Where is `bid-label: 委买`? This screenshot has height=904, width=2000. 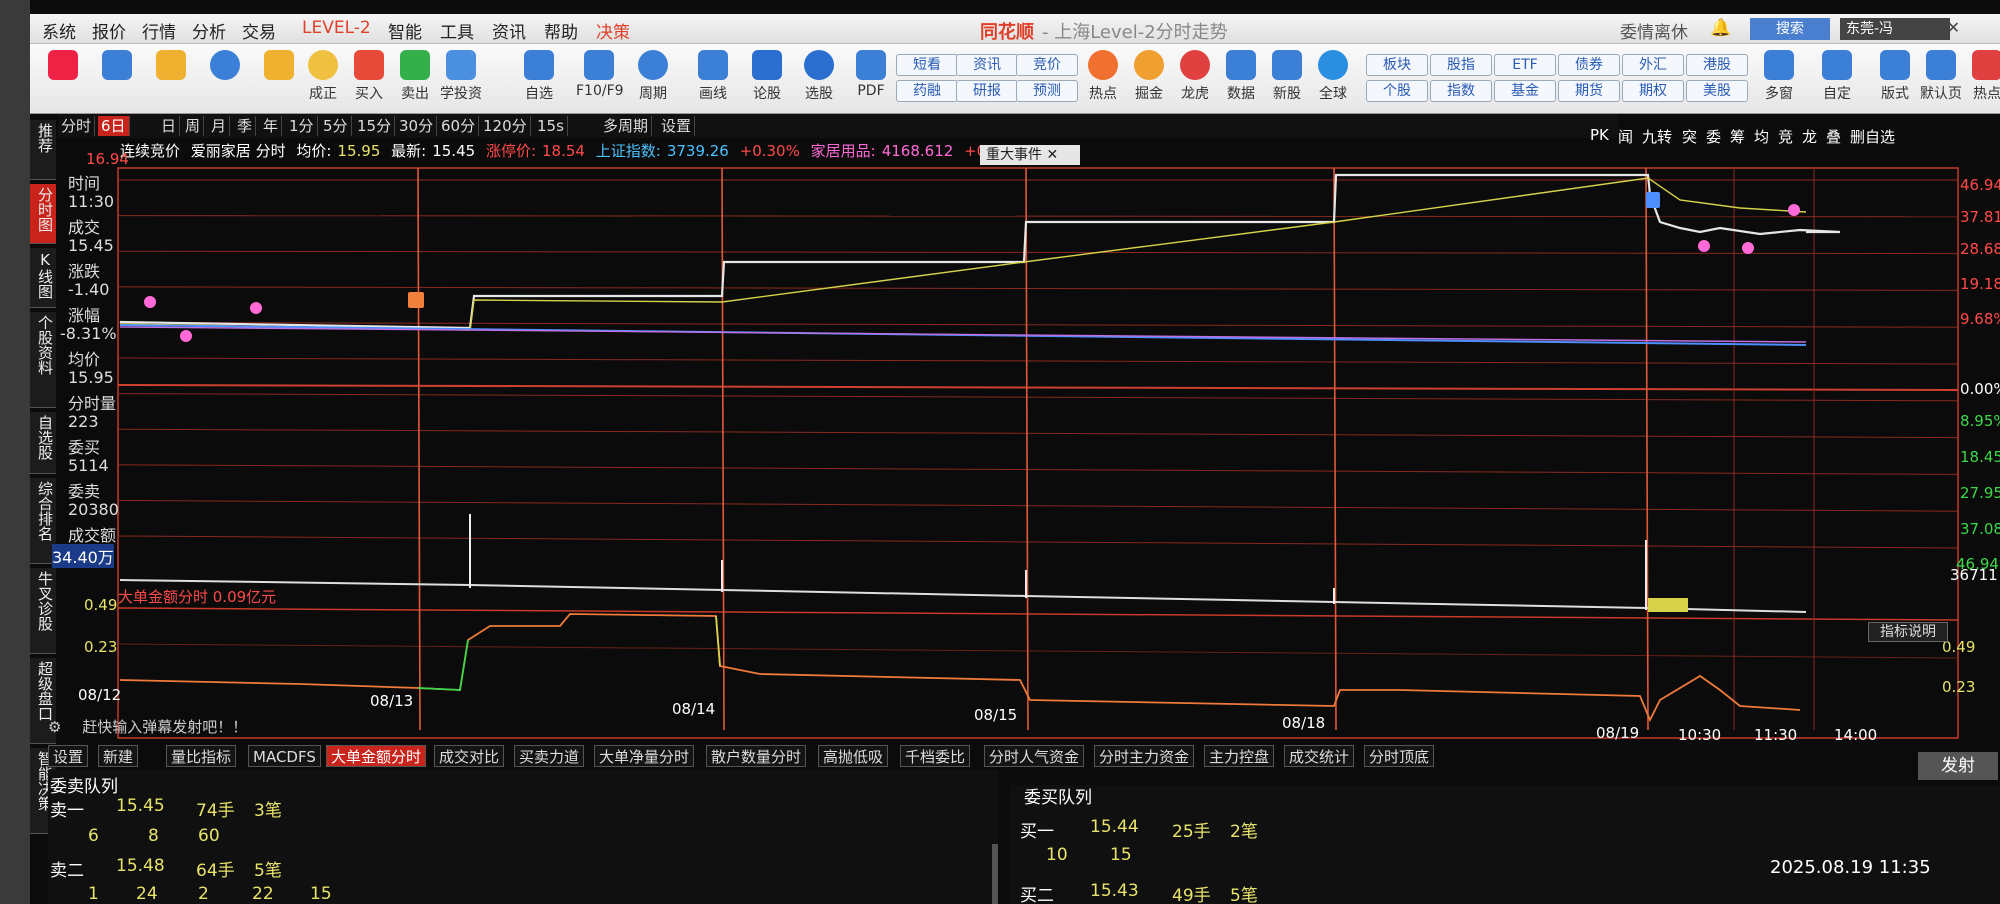 bid-label: 委买 is located at coordinates (84, 447).